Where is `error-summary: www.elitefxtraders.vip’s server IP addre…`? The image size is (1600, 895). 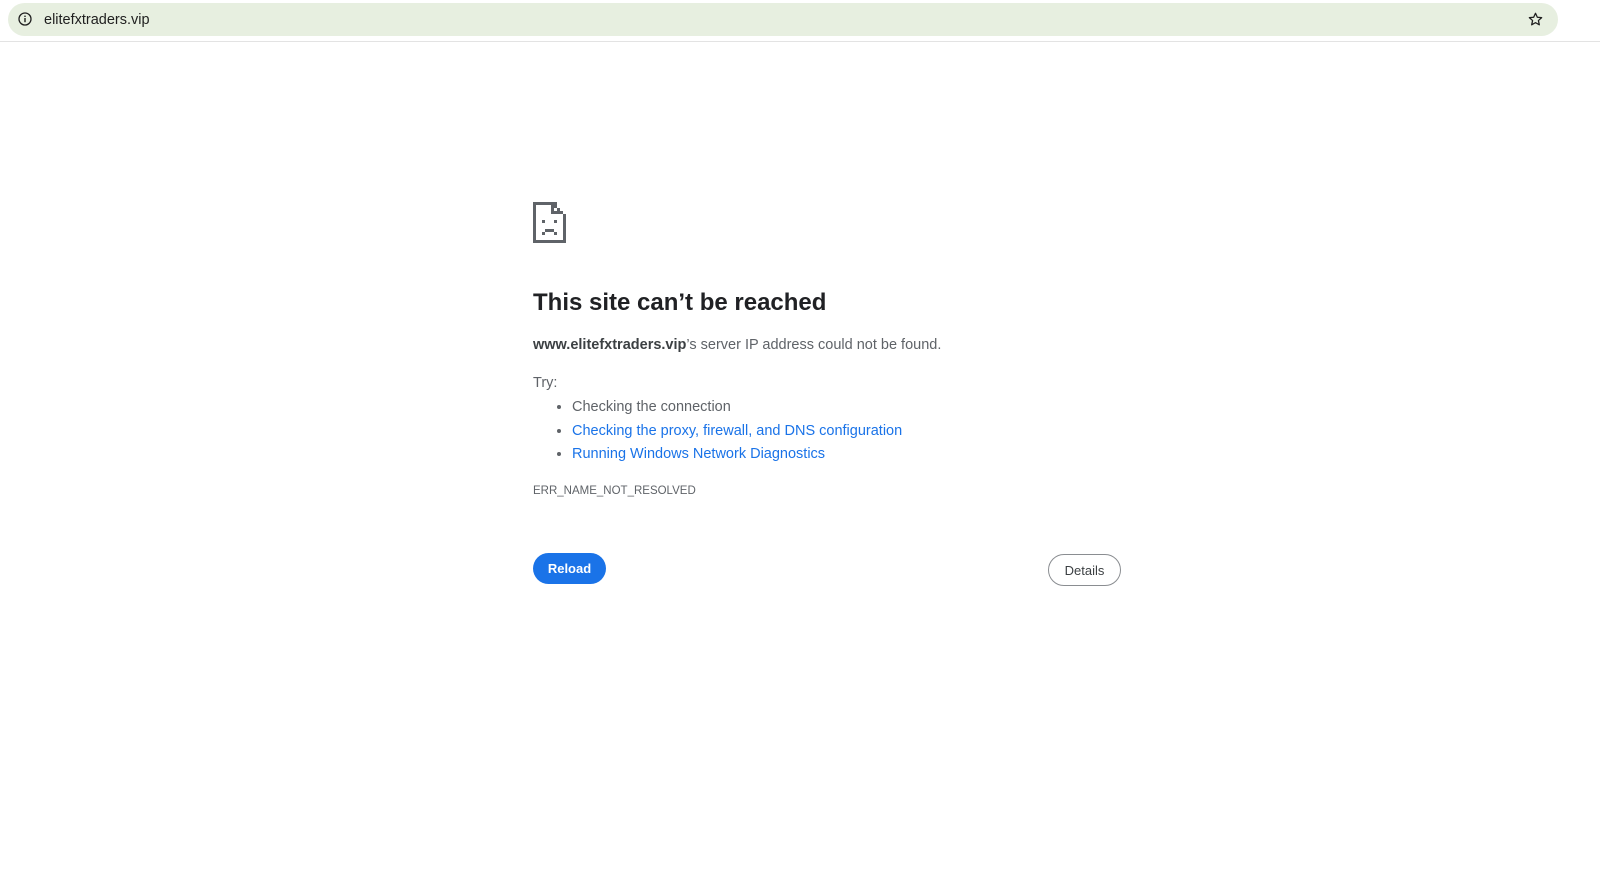 error-summary: www.elitefxtraders.vip’s server IP addre… is located at coordinates (737, 345).